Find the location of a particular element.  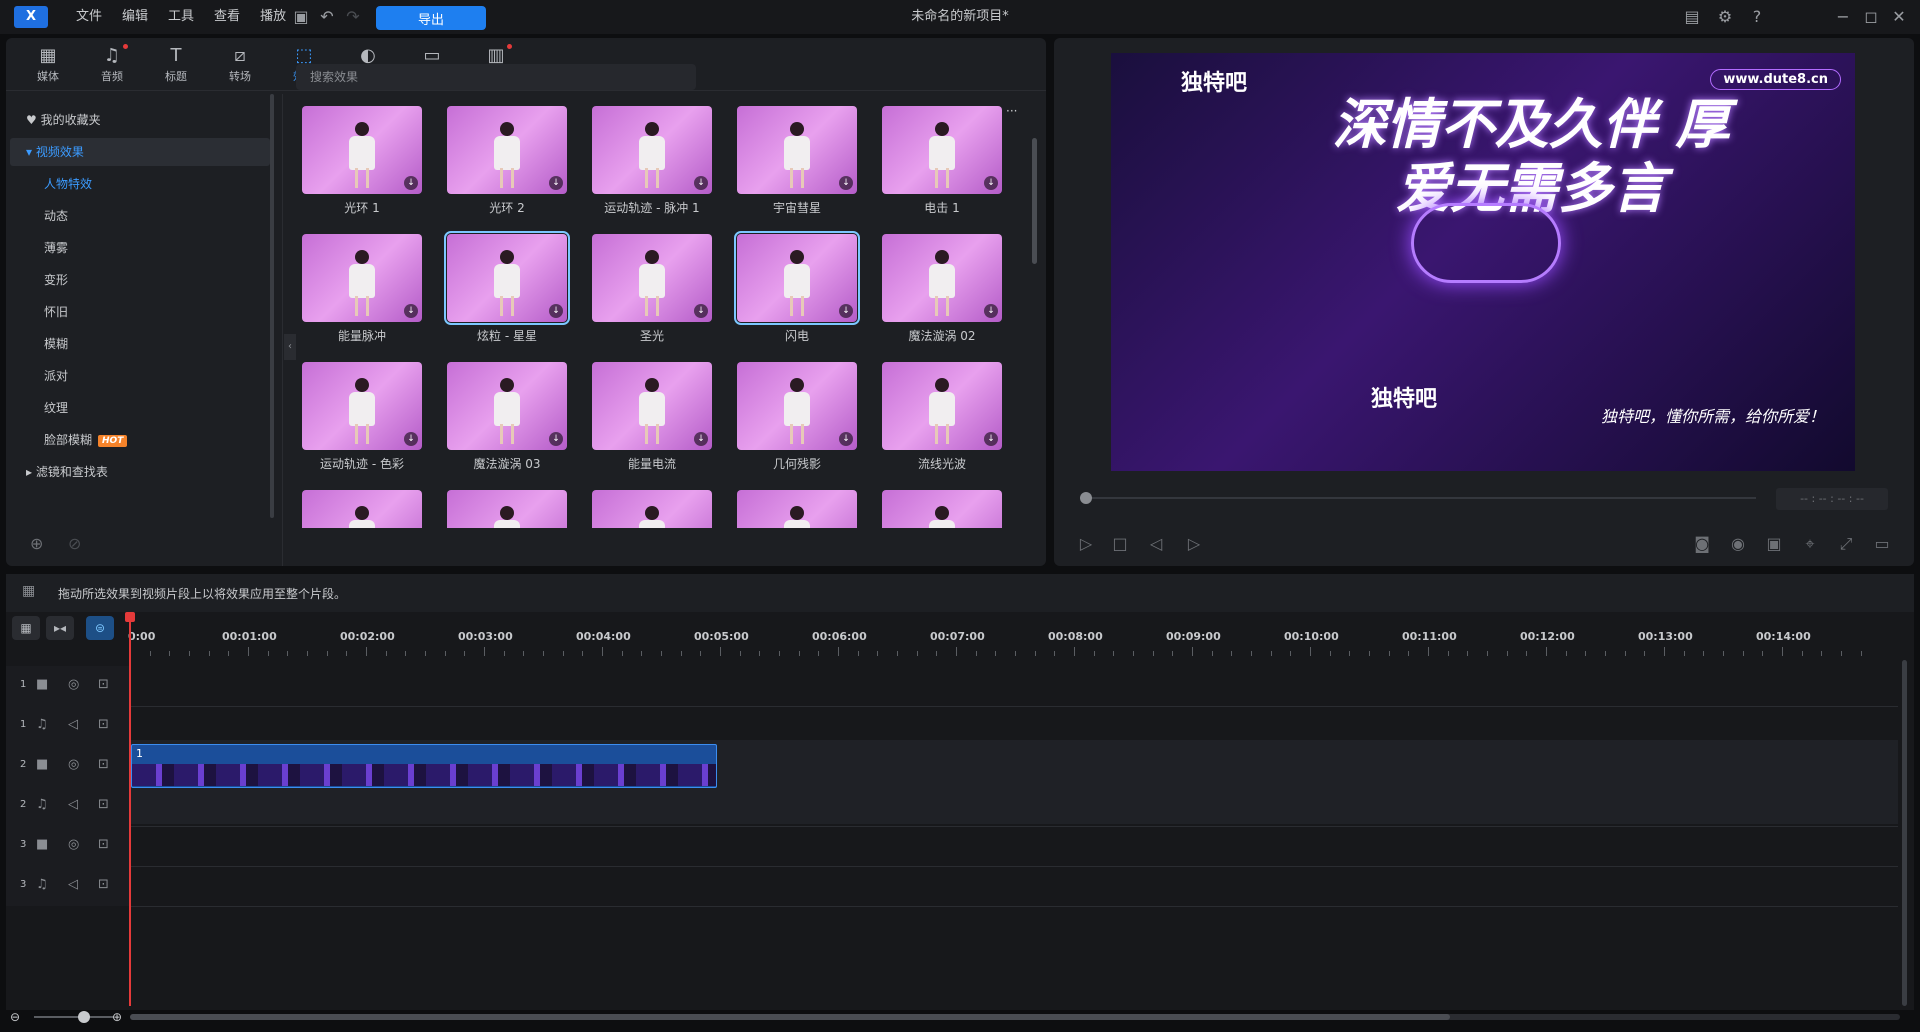

effect-card: ↓ 电击 1 is located at coordinates (942, 160).